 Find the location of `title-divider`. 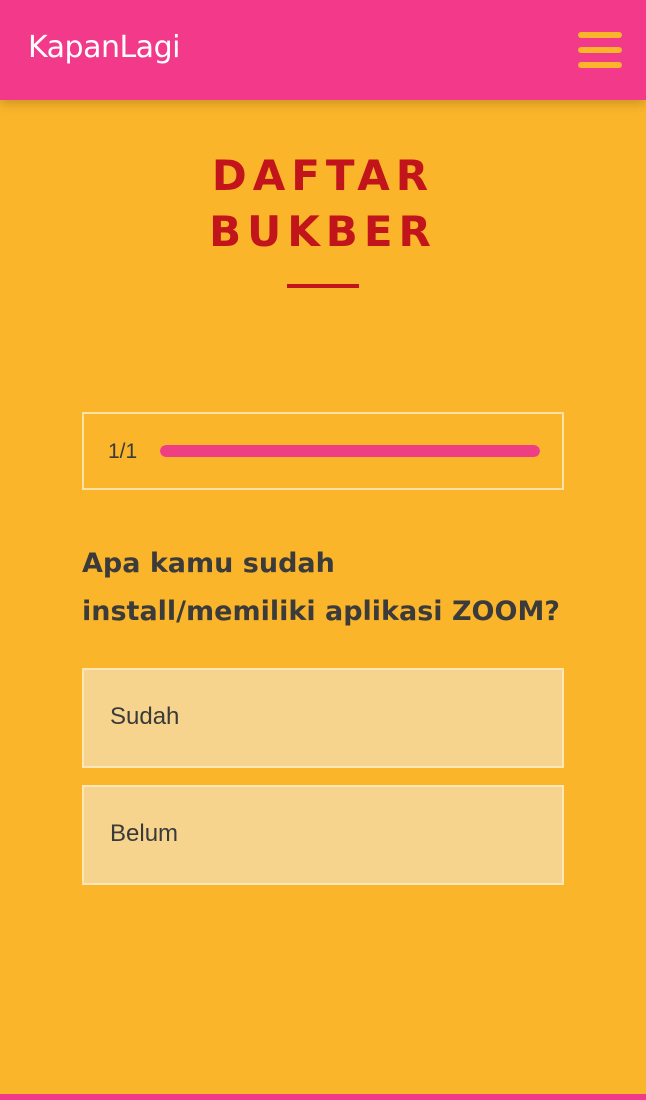

title-divider is located at coordinates (323, 286).